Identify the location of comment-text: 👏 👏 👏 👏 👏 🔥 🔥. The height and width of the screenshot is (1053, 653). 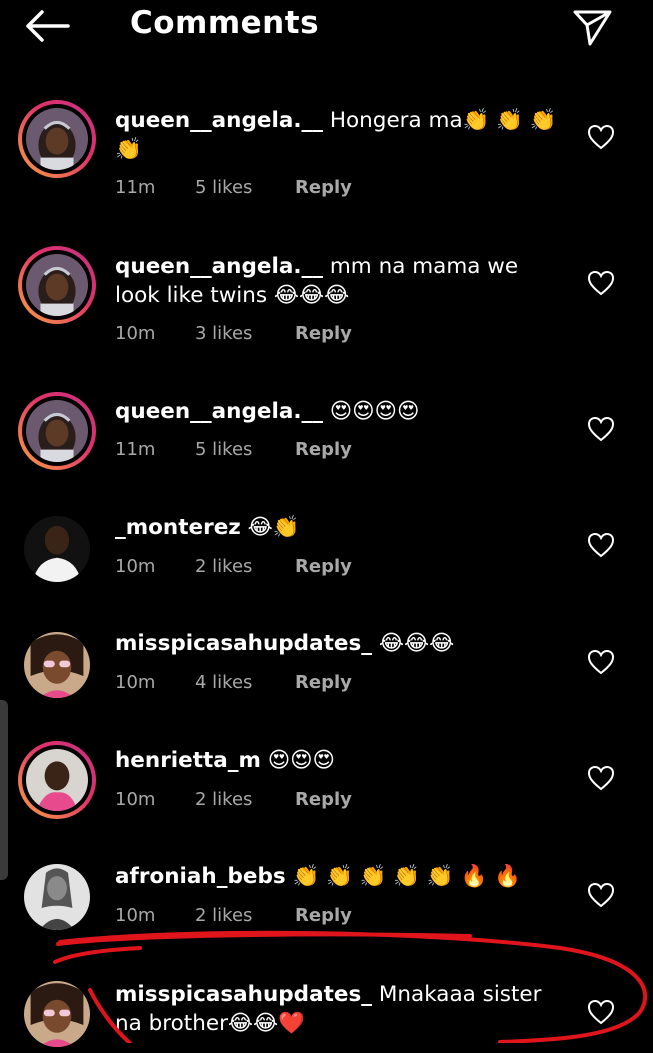
(406, 876).